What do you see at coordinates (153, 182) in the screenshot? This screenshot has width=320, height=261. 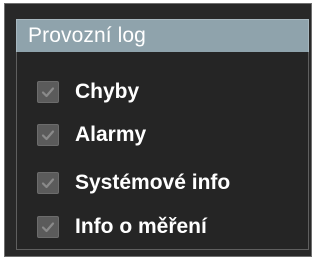 I see `system-info-label: Systémové info` at bounding box center [153, 182].